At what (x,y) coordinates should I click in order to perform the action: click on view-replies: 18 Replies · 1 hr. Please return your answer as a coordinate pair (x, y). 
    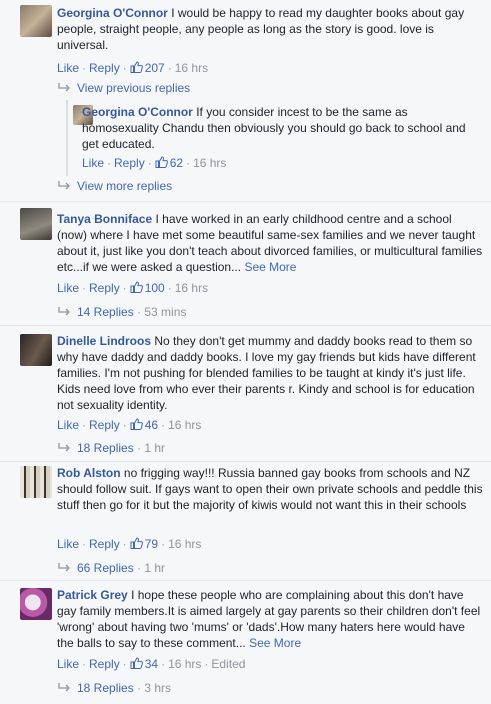
    Looking at the image, I should click on (111, 448).